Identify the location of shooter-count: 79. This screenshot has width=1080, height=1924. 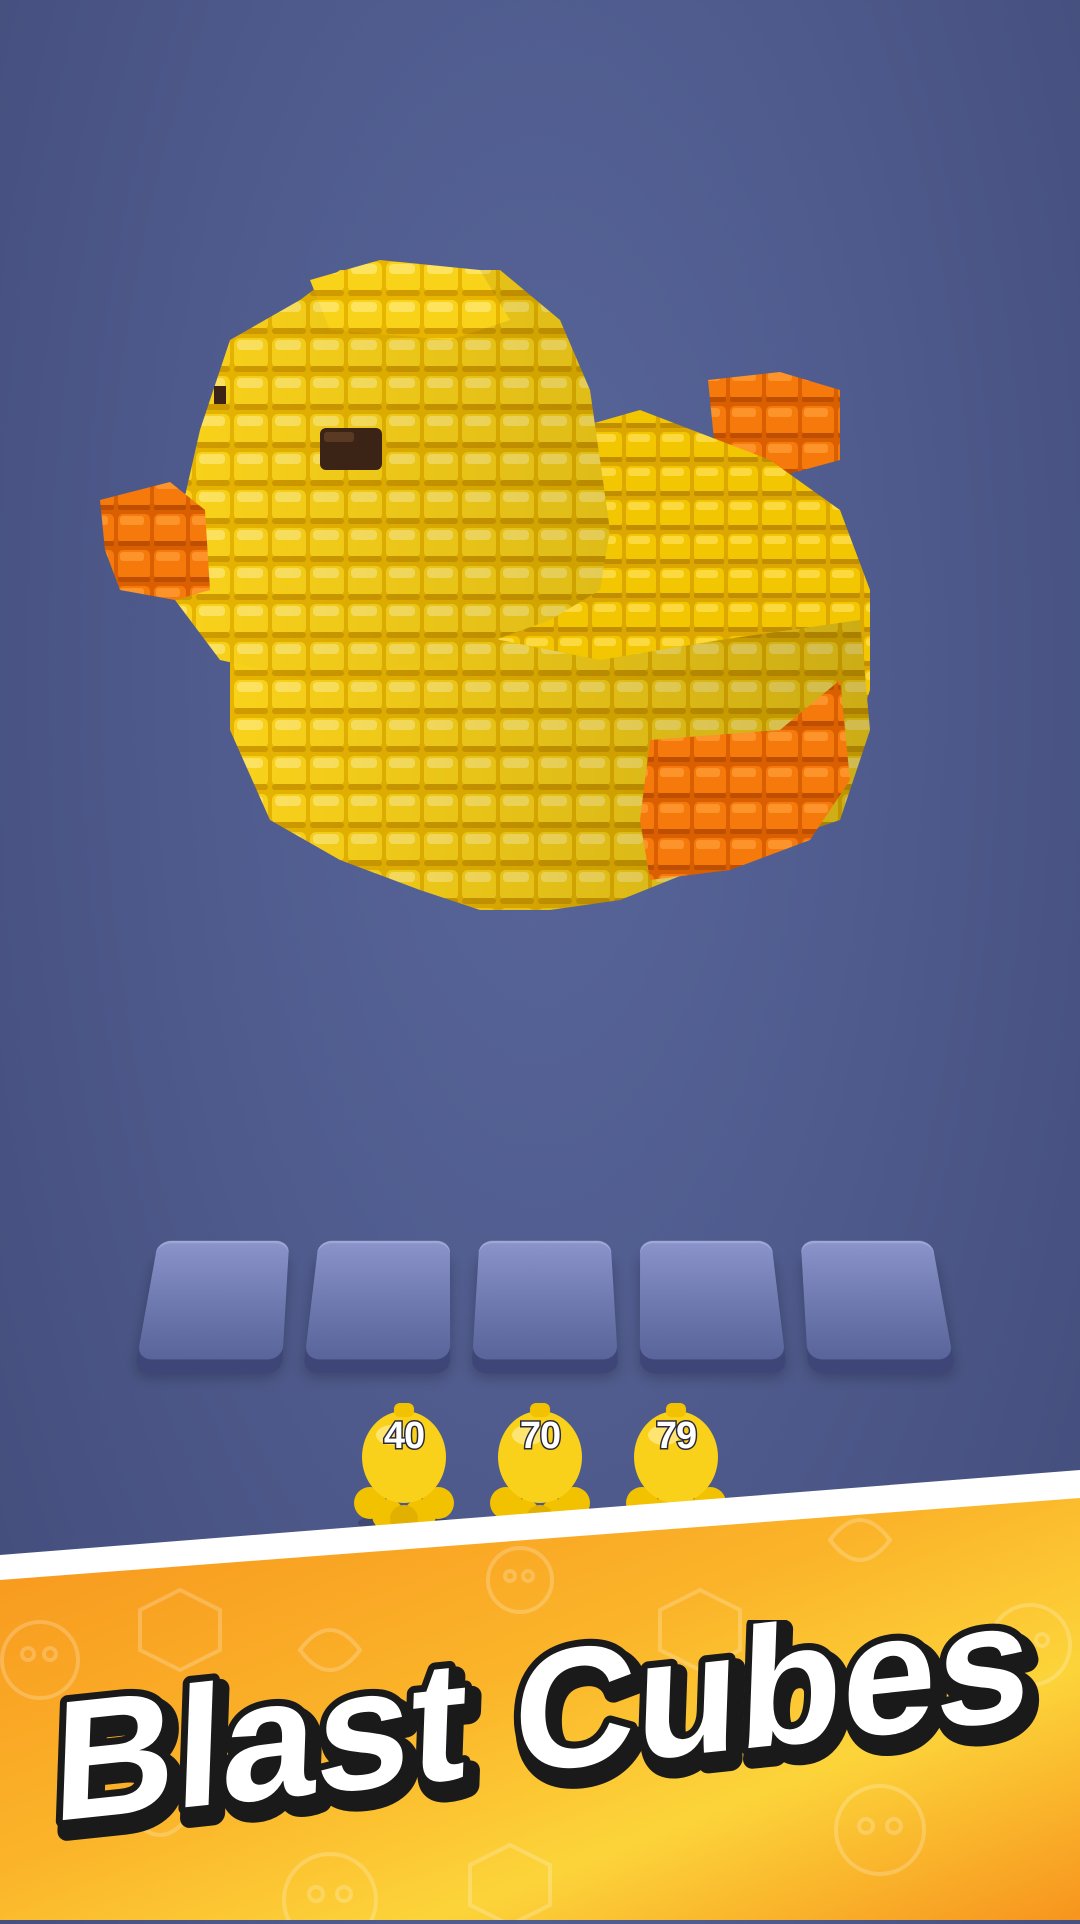
(676, 1436).